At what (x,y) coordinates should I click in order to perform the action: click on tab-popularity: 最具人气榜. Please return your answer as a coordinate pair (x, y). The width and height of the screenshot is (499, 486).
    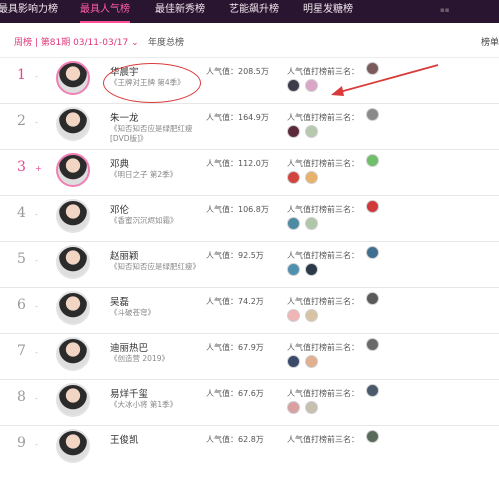
    Looking at the image, I should click on (105, 11).